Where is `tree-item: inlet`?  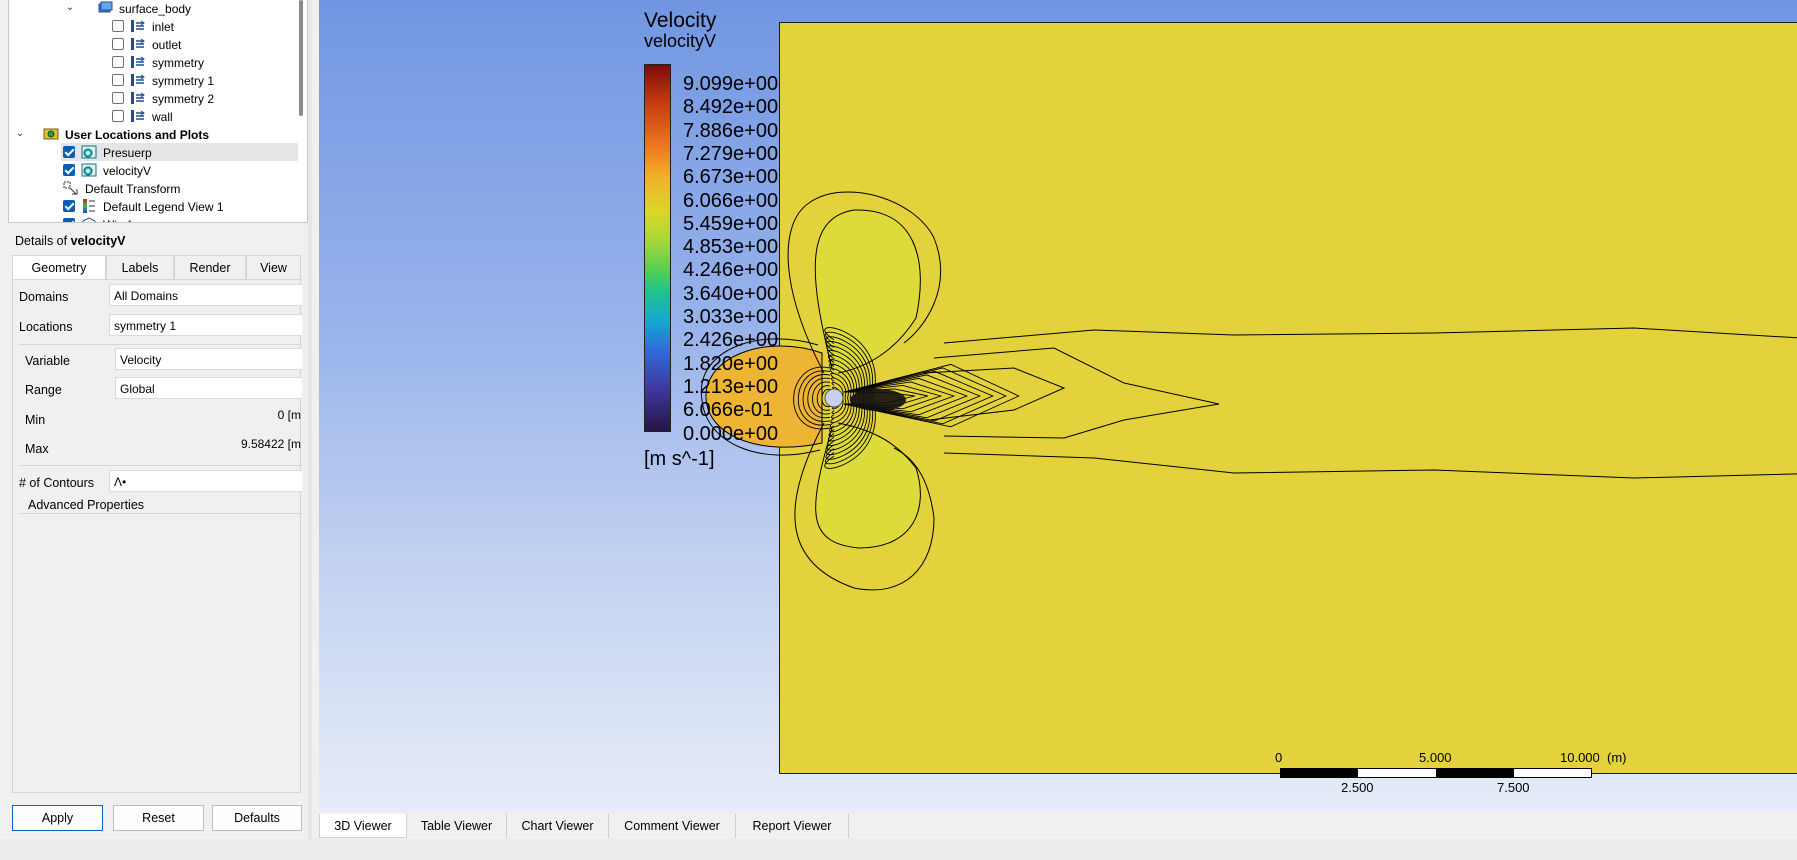
tree-item: inlet is located at coordinates (143, 26).